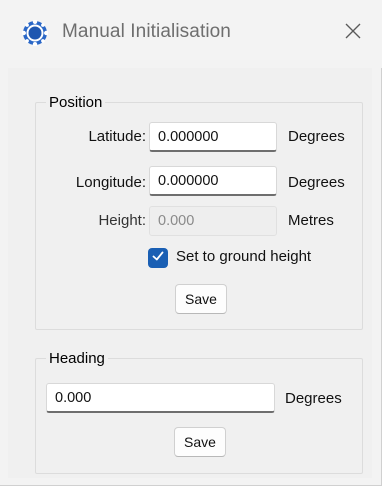 The image size is (382, 486). I want to click on ground-height-label: Set to ground height, so click(243, 256).